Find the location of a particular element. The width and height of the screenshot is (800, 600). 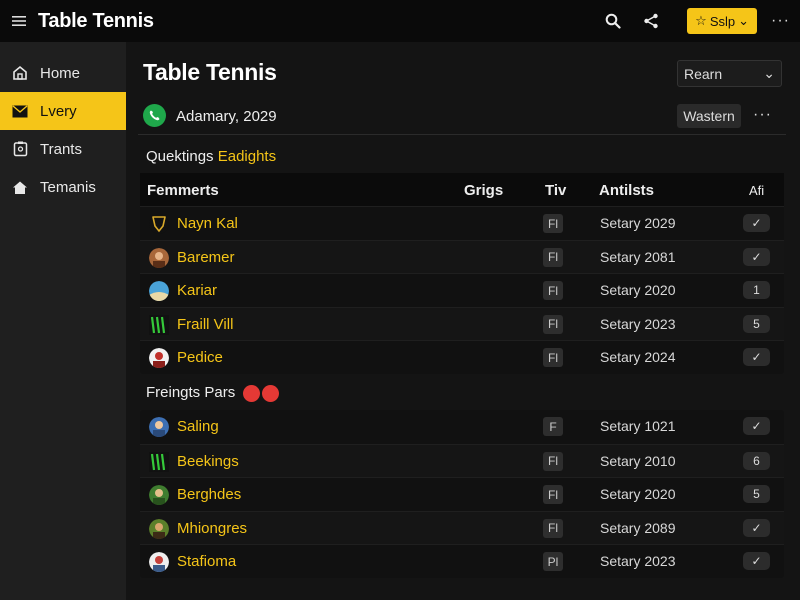

divider is located at coordinates (462, 134).